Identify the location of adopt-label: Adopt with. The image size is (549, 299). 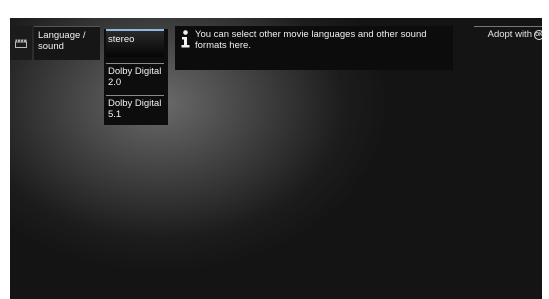
(509, 34).